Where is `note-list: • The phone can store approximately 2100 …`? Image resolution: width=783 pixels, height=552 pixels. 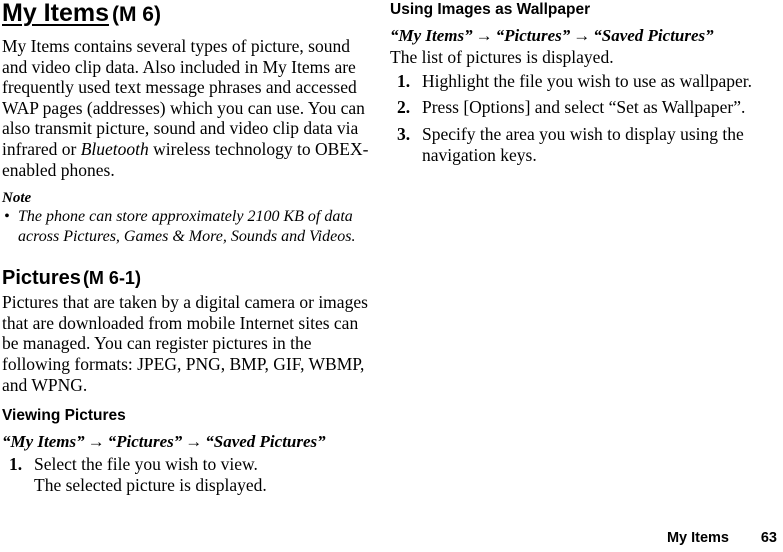 note-list: • The phone can store approximately 2100 … is located at coordinates (188, 226).